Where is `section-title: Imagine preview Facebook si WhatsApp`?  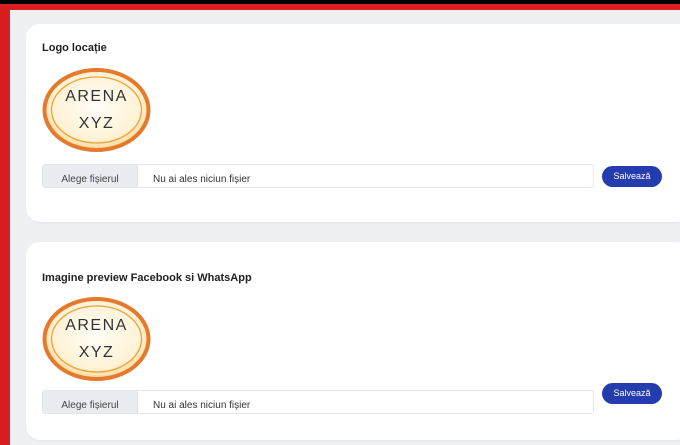 section-title: Imagine preview Facebook si WhatsApp is located at coordinates (147, 278).